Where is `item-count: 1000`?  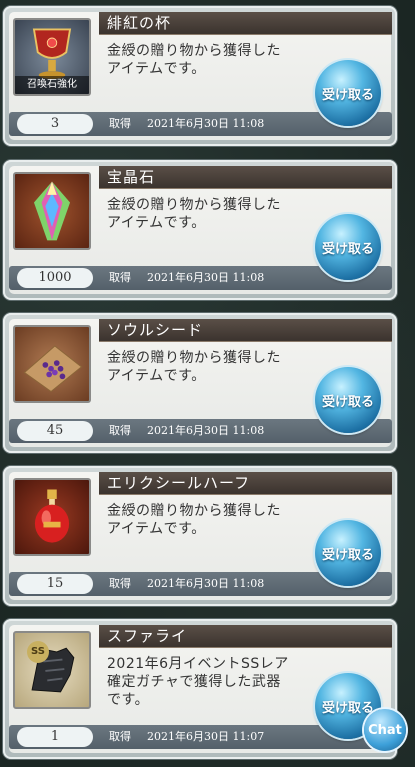
item-count: 1000 is located at coordinates (55, 278).